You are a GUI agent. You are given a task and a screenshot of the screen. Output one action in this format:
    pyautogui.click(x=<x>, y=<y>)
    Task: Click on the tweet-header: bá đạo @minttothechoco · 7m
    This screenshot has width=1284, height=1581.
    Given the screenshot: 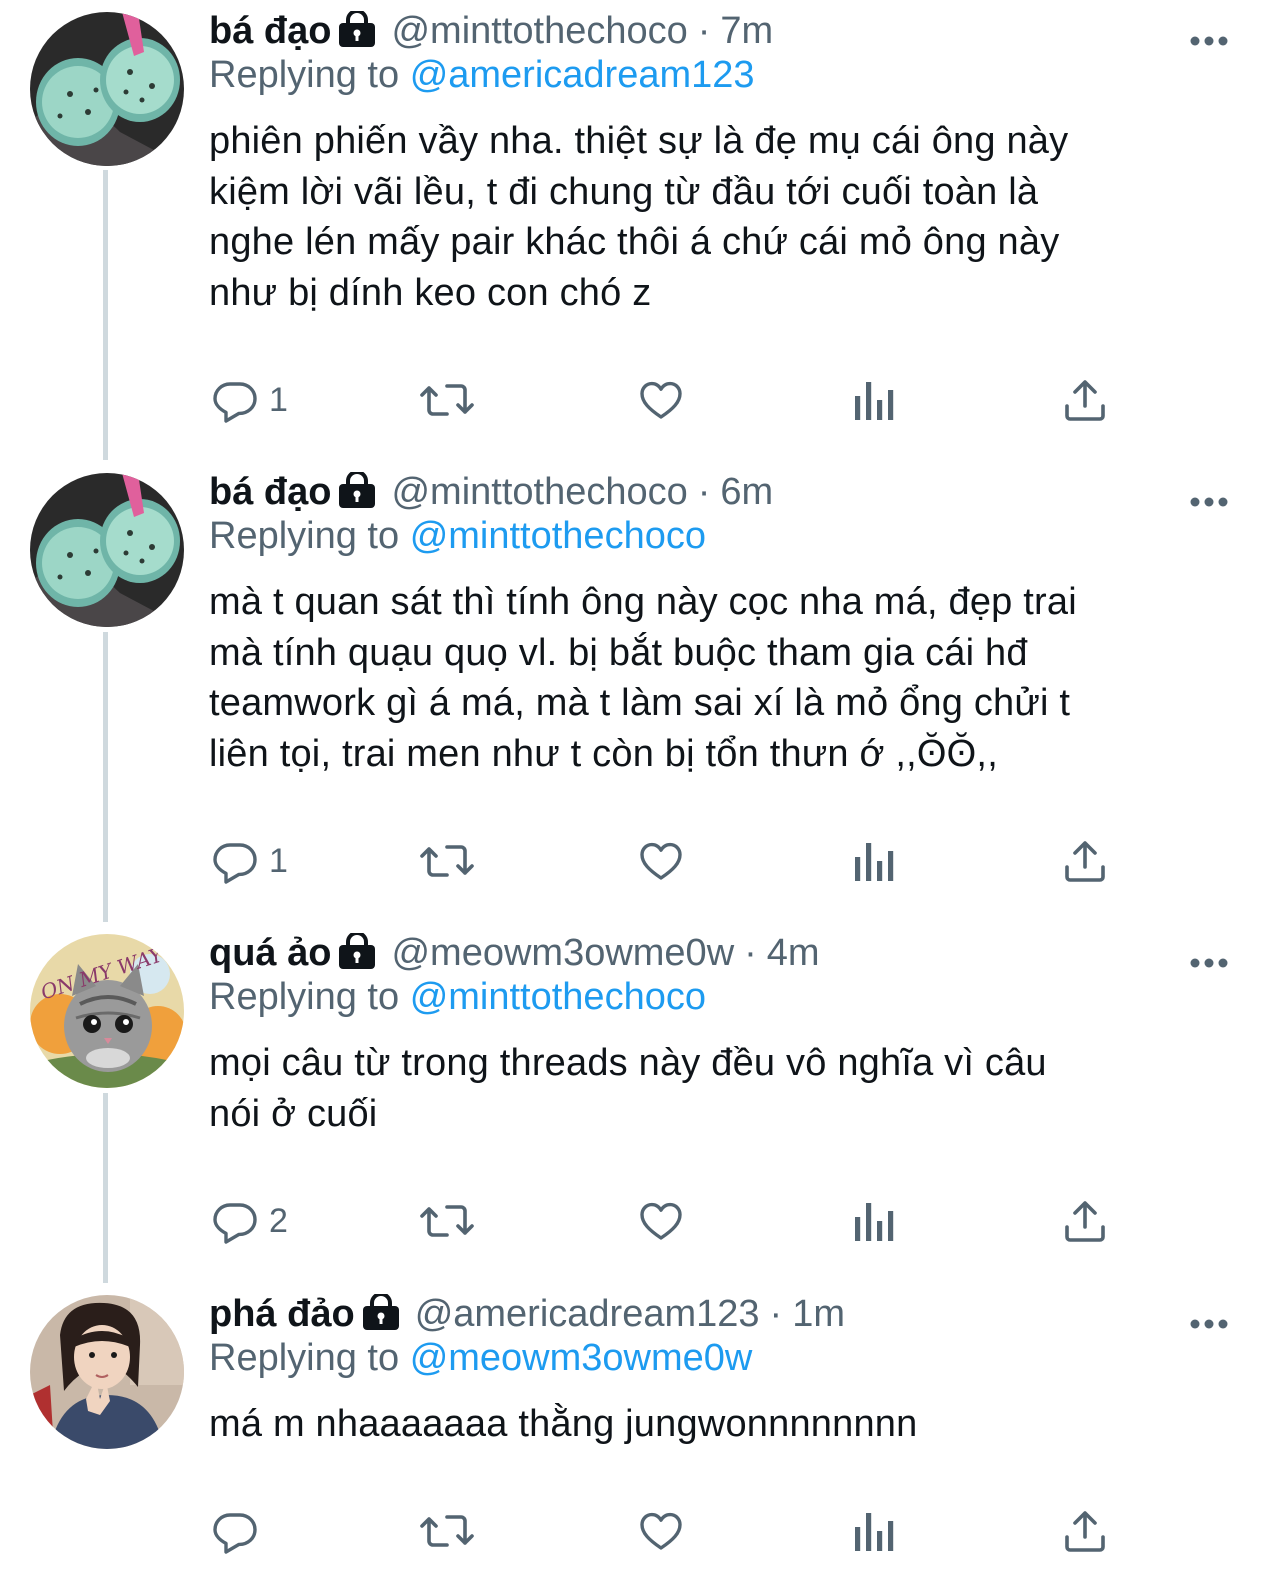 What is the action you would take?
    pyautogui.click(x=721, y=26)
    